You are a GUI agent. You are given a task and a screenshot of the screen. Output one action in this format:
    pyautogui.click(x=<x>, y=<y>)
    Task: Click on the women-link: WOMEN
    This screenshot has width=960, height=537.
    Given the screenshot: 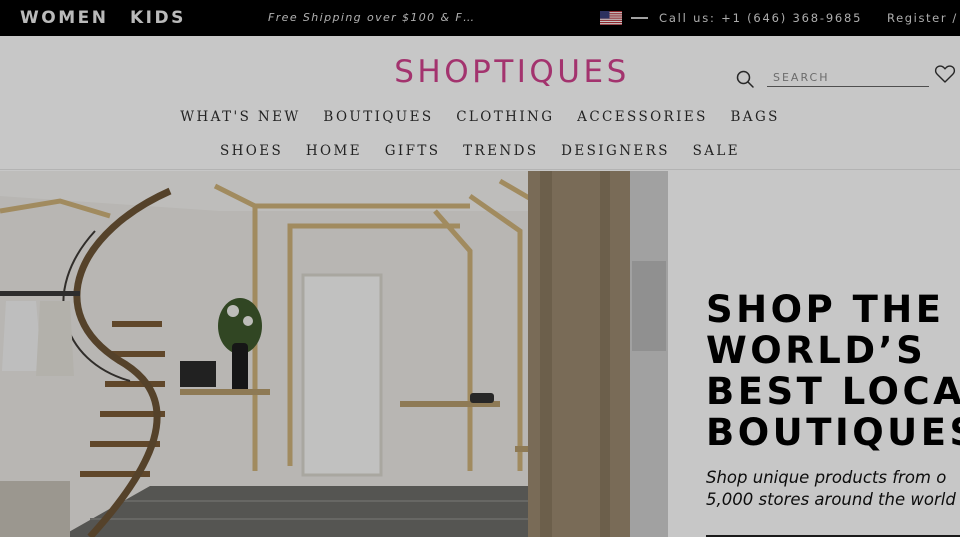 What is the action you would take?
    pyautogui.click(x=64, y=18)
    